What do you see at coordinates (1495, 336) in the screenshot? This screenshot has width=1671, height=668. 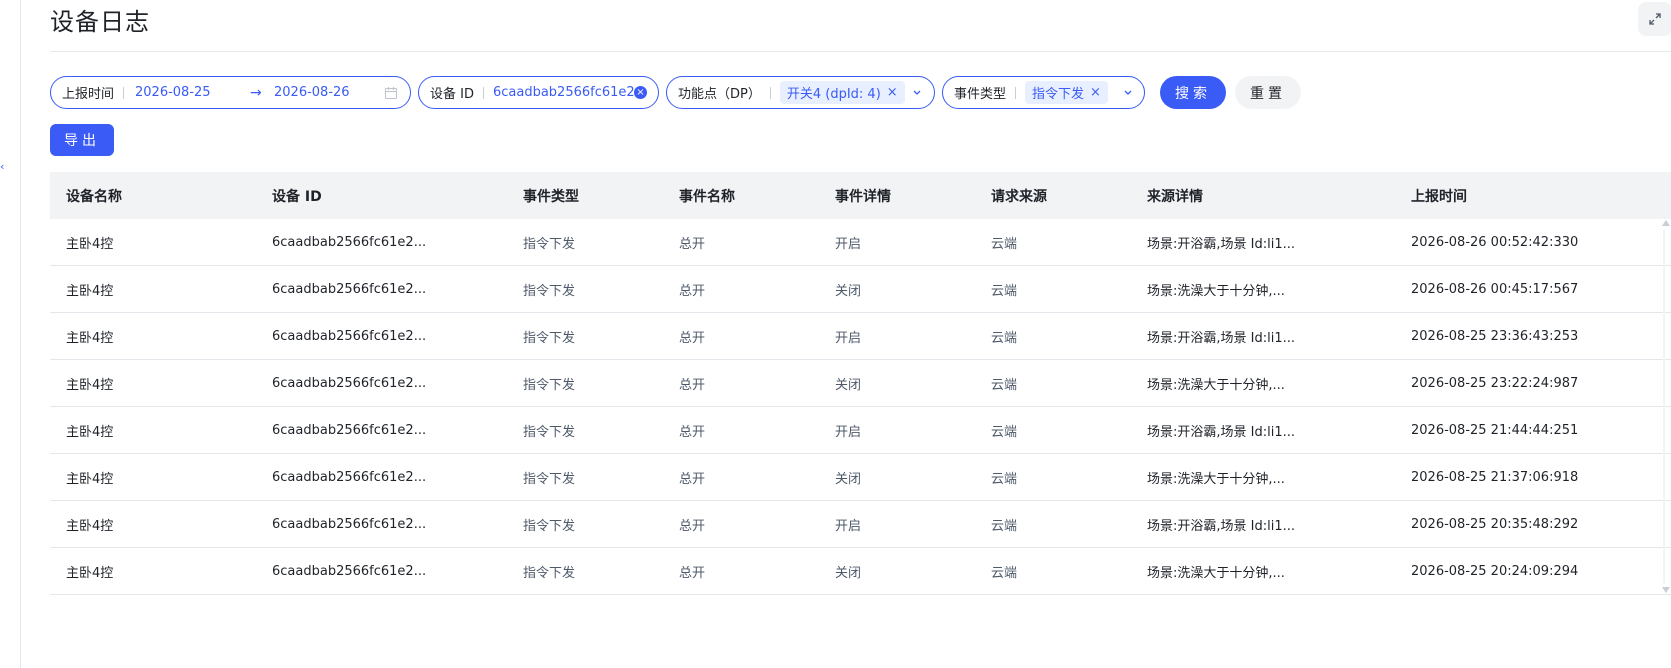 I see `report-time-cell: 2026-08-25 23:36:43:253` at bounding box center [1495, 336].